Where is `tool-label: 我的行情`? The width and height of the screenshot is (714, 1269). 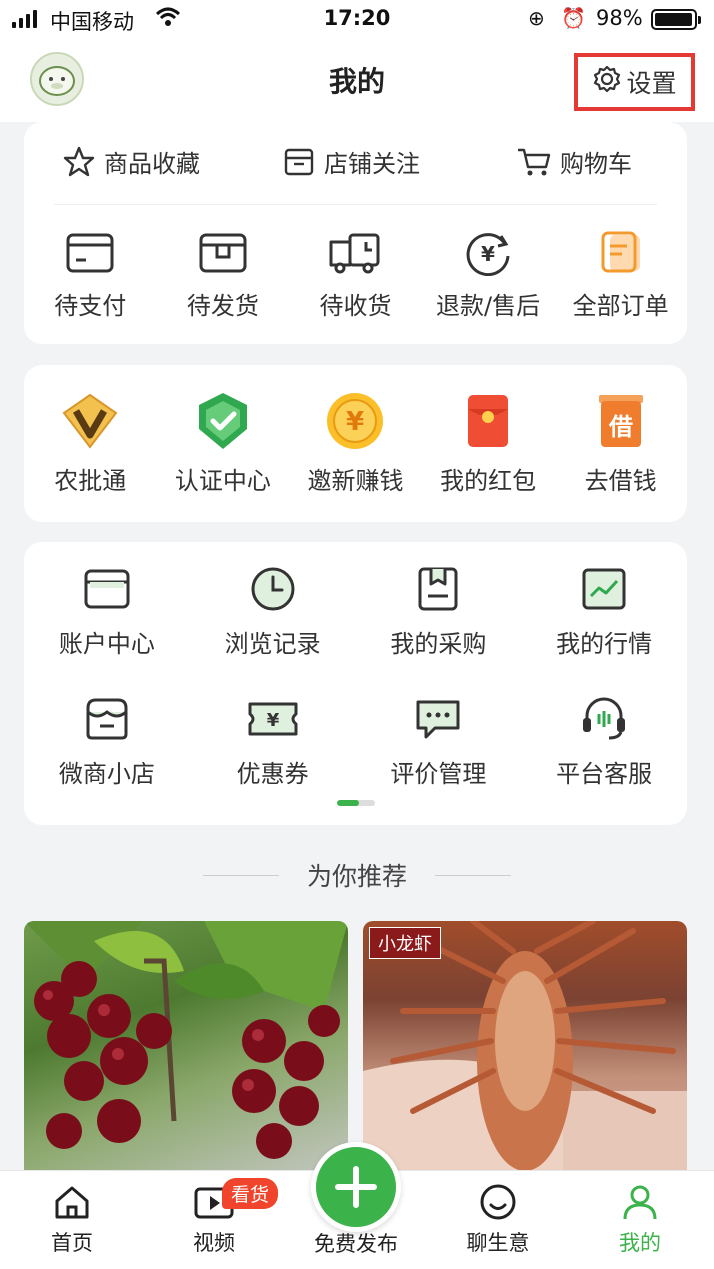 tool-label: 我的行情 is located at coordinates (604, 644).